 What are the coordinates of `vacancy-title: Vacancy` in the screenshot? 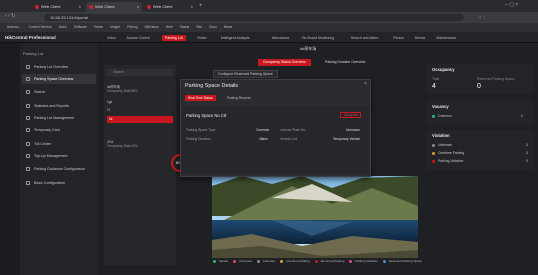 It's located at (440, 106).